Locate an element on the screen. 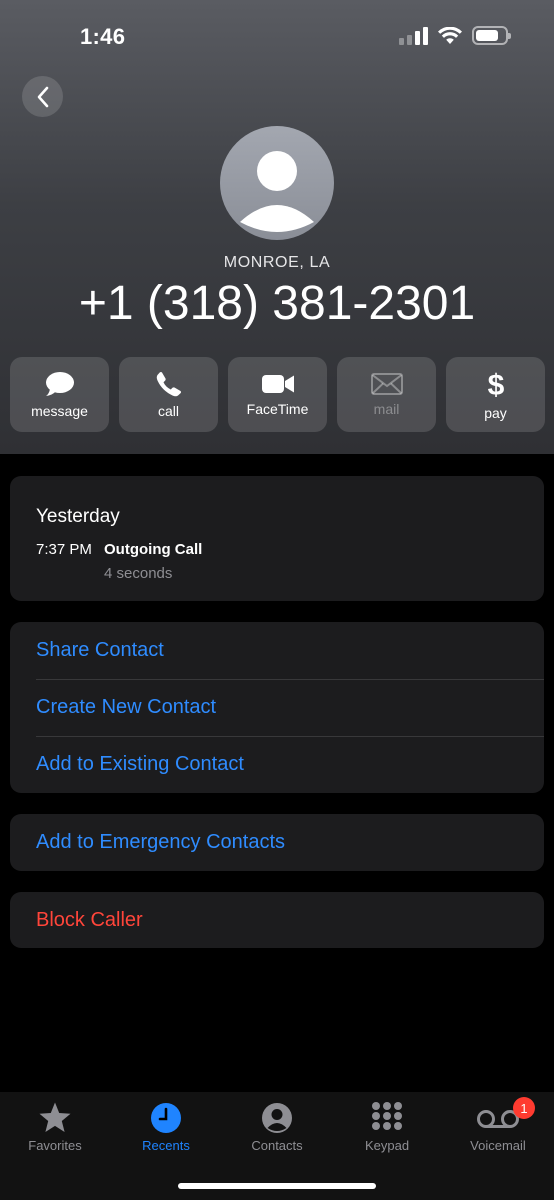 The width and height of the screenshot is (554, 1200). call-button: call is located at coordinates (168, 394).